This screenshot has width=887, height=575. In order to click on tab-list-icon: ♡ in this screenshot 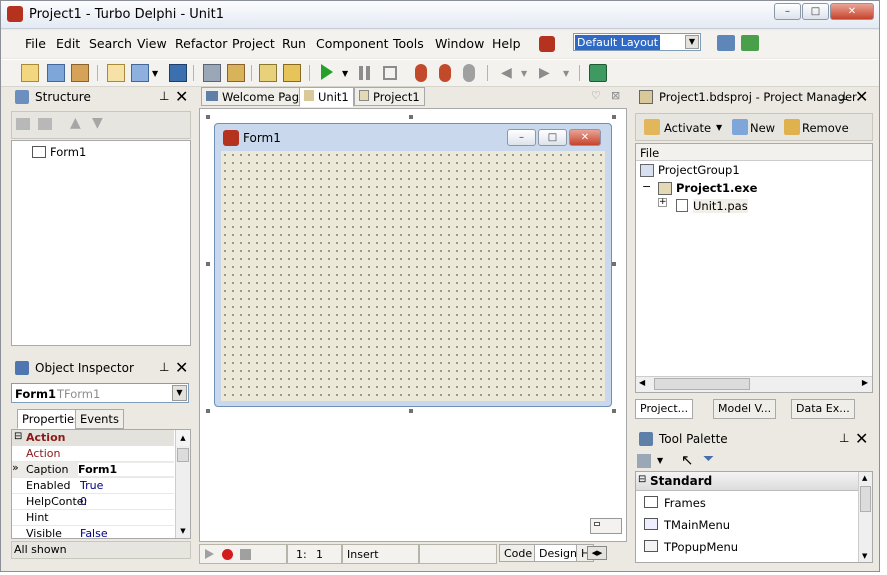, I will do `click(596, 95)`.